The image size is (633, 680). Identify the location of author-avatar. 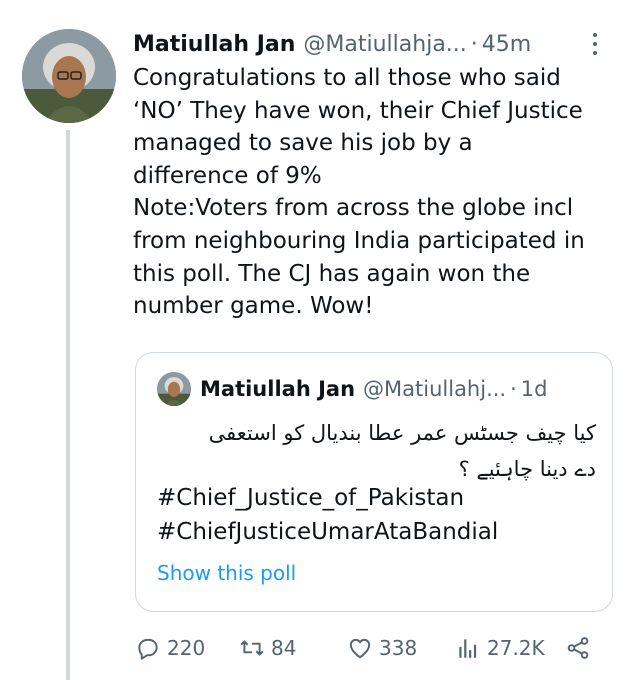
(69, 76).